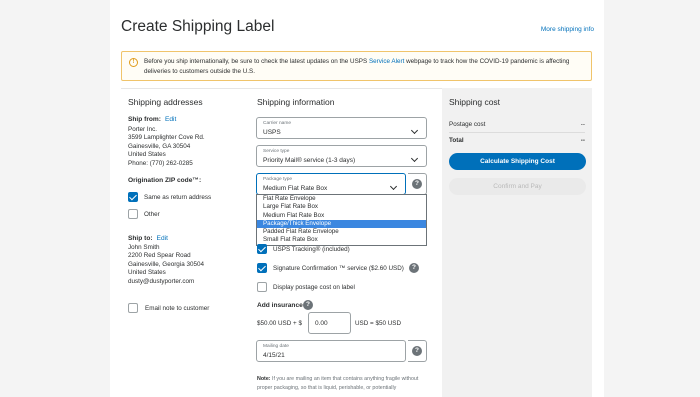  I want to click on package-type-select: Package type Medium Flat Rate Box, so click(331, 184).